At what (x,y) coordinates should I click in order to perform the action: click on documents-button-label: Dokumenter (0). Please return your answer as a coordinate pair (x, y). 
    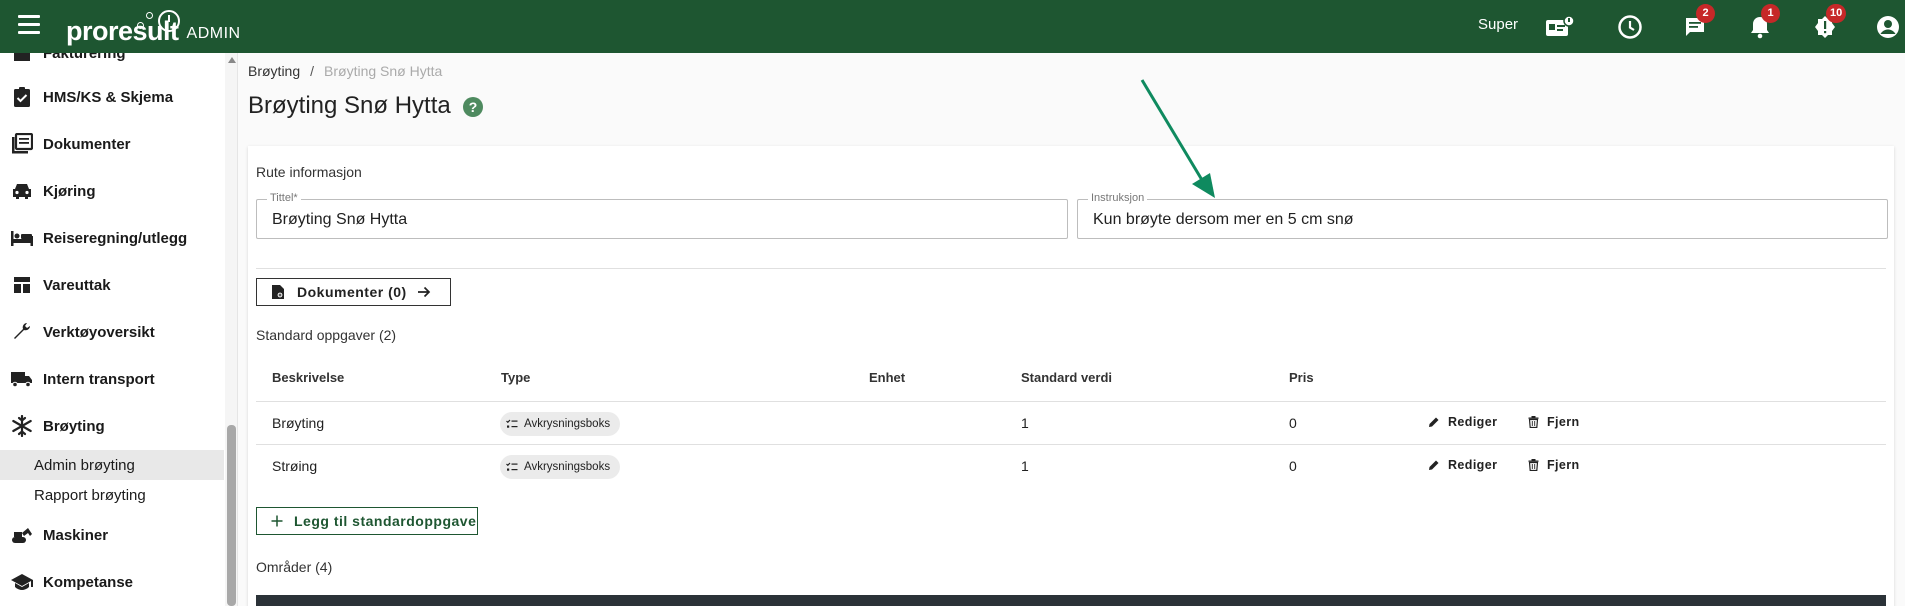
    Looking at the image, I should click on (352, 292).